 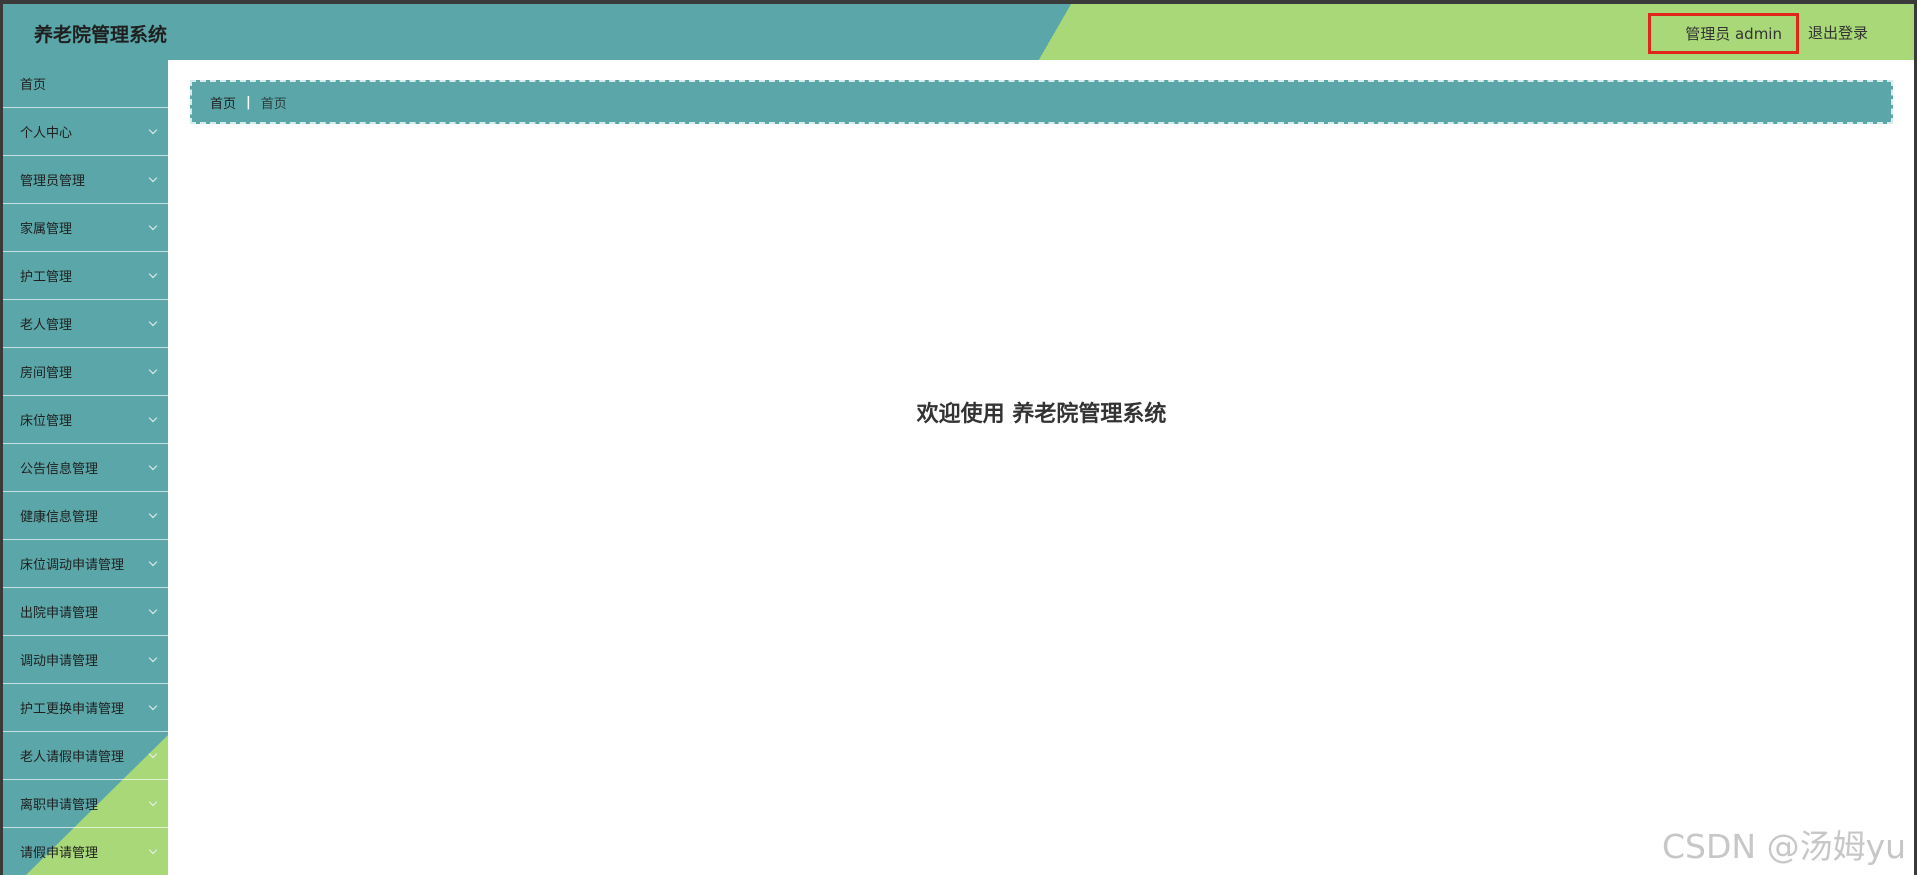 I want to click on sidebar-item: 护工更换申请管理, so click(x=84, y=708).